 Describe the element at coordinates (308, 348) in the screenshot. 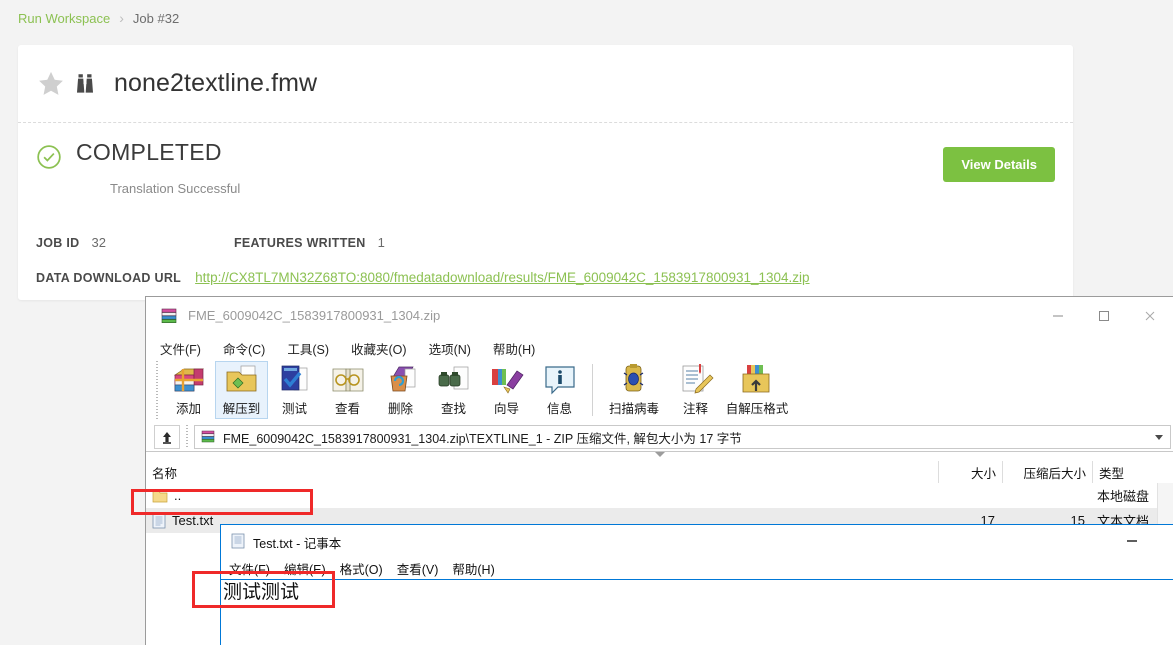

I see `winrar-menu-tools: 工具(S)` at that location.